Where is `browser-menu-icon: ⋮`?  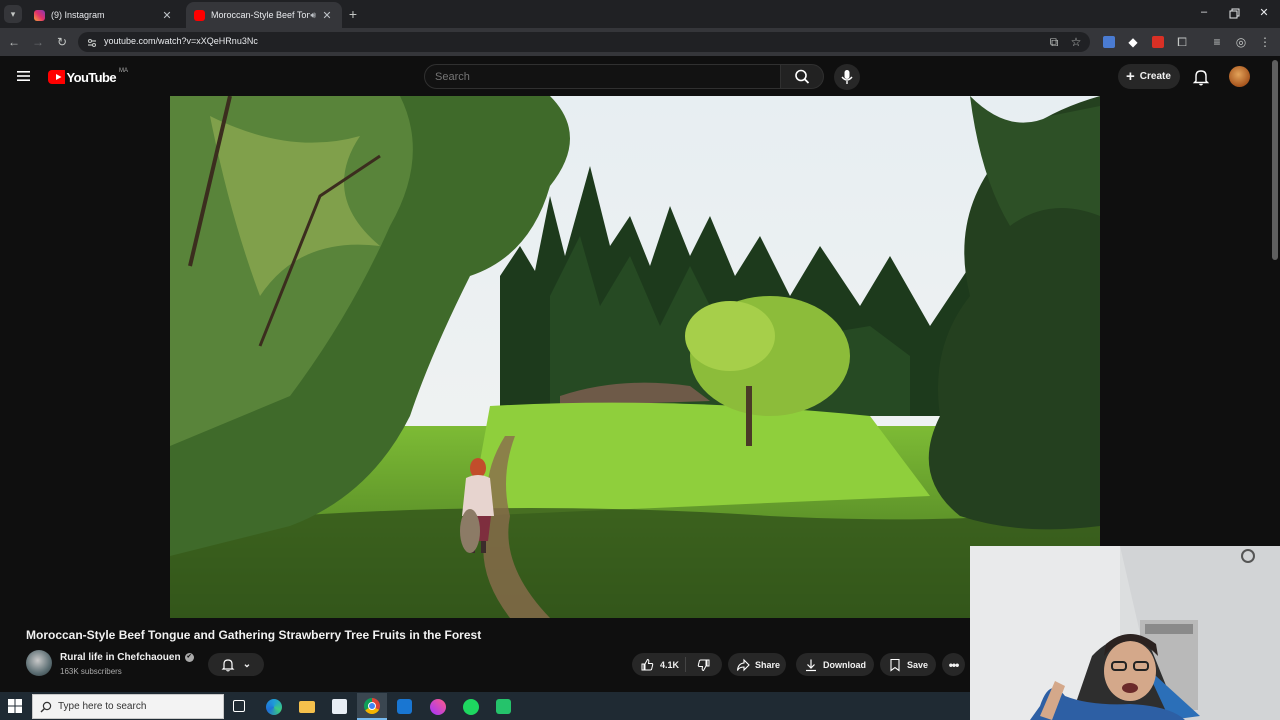
browser-menu-icon: ⋮ is located at coordinates (1265, 42).